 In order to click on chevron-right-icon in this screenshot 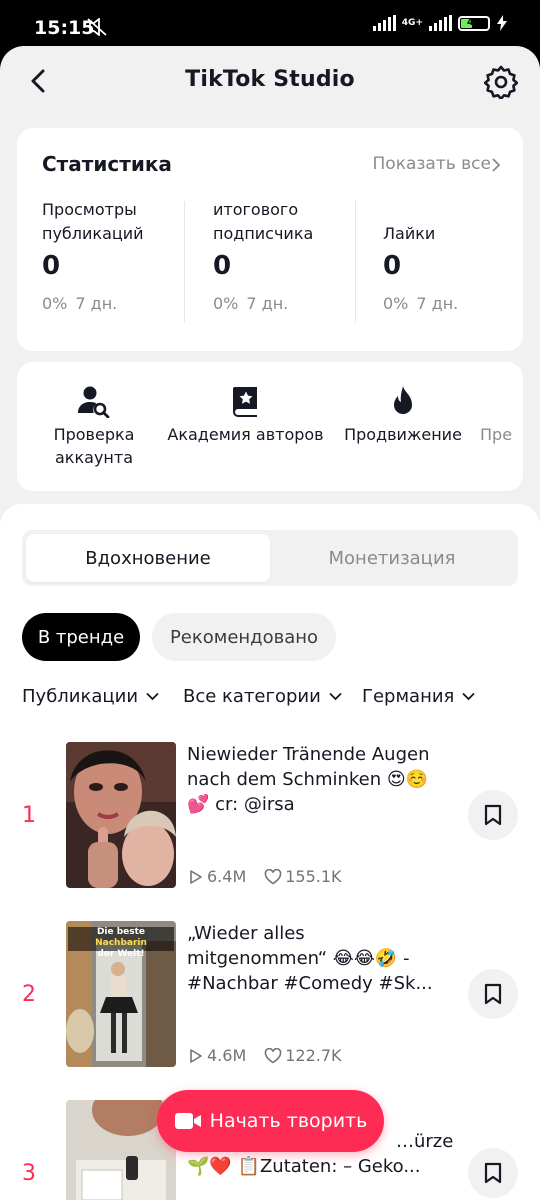, I will do `click(496, 165)`.